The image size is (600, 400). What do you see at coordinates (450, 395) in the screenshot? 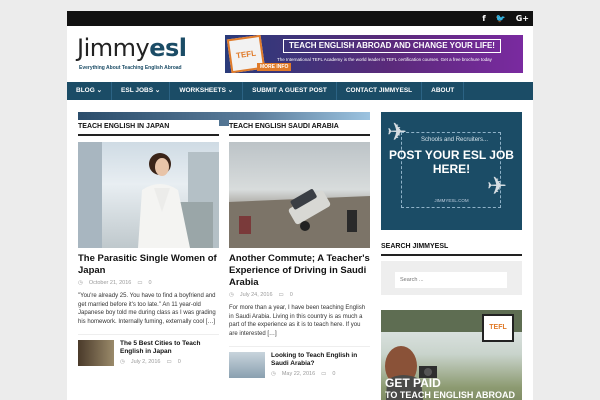
I see `ad-subheadline: TO TEACH ENGLISH ABROAD` at bounding box center [450, 395].